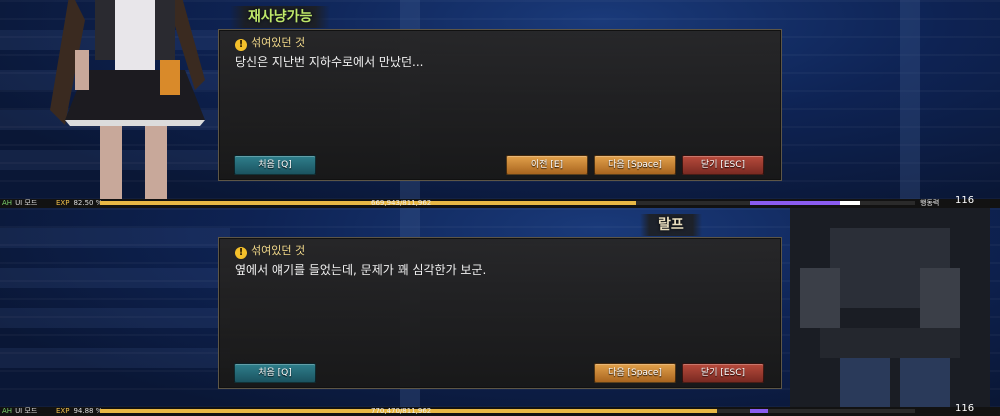 The image size is (1000, 416). Describe the element at coordinates (890, 312) in the screenshot. I see `npc-character-sprite` at that location.